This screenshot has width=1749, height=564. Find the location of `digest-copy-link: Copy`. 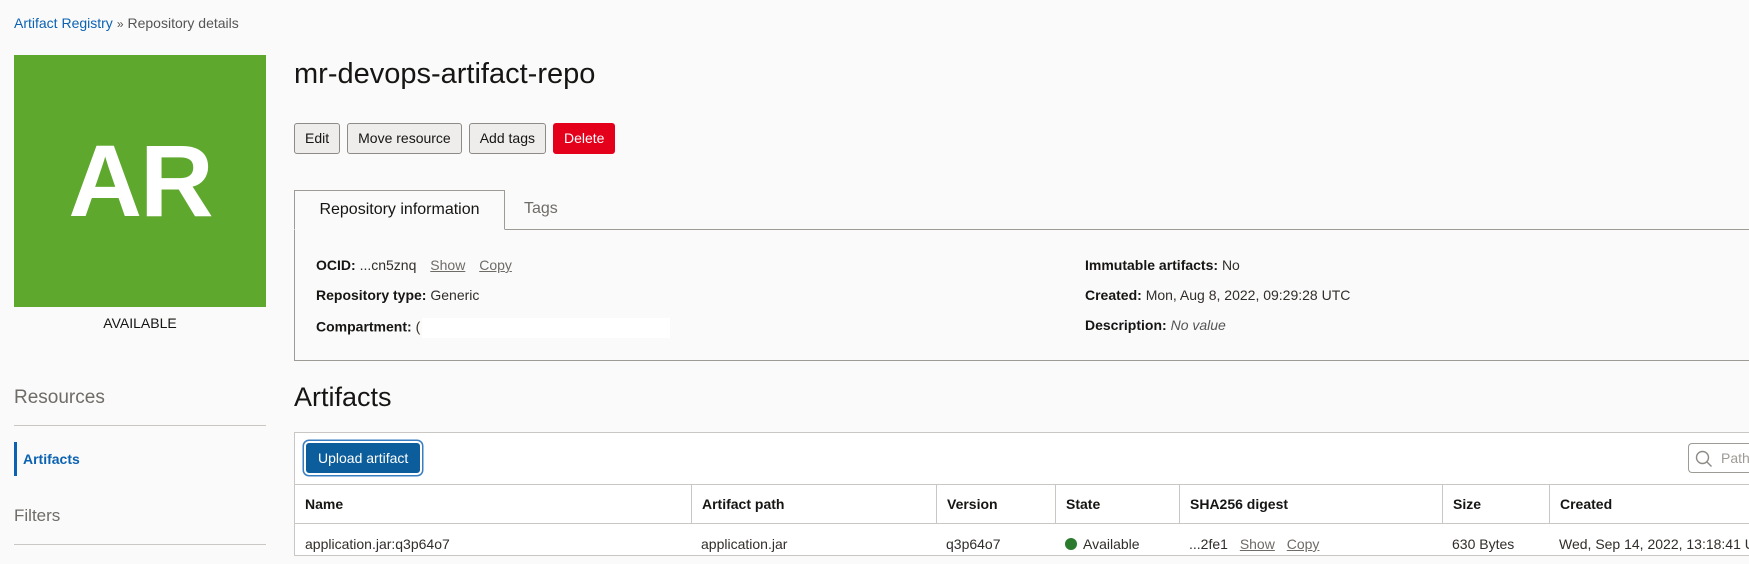

digest-copy-link: Copy is located at coordinates (1303, 544).